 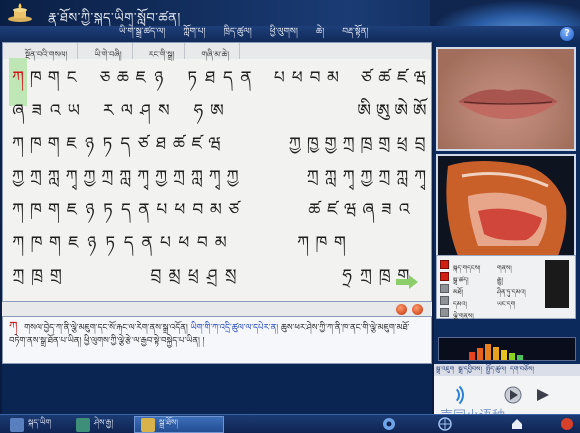 I want to click on letter-cell: འ, so click(x=404, y=214).